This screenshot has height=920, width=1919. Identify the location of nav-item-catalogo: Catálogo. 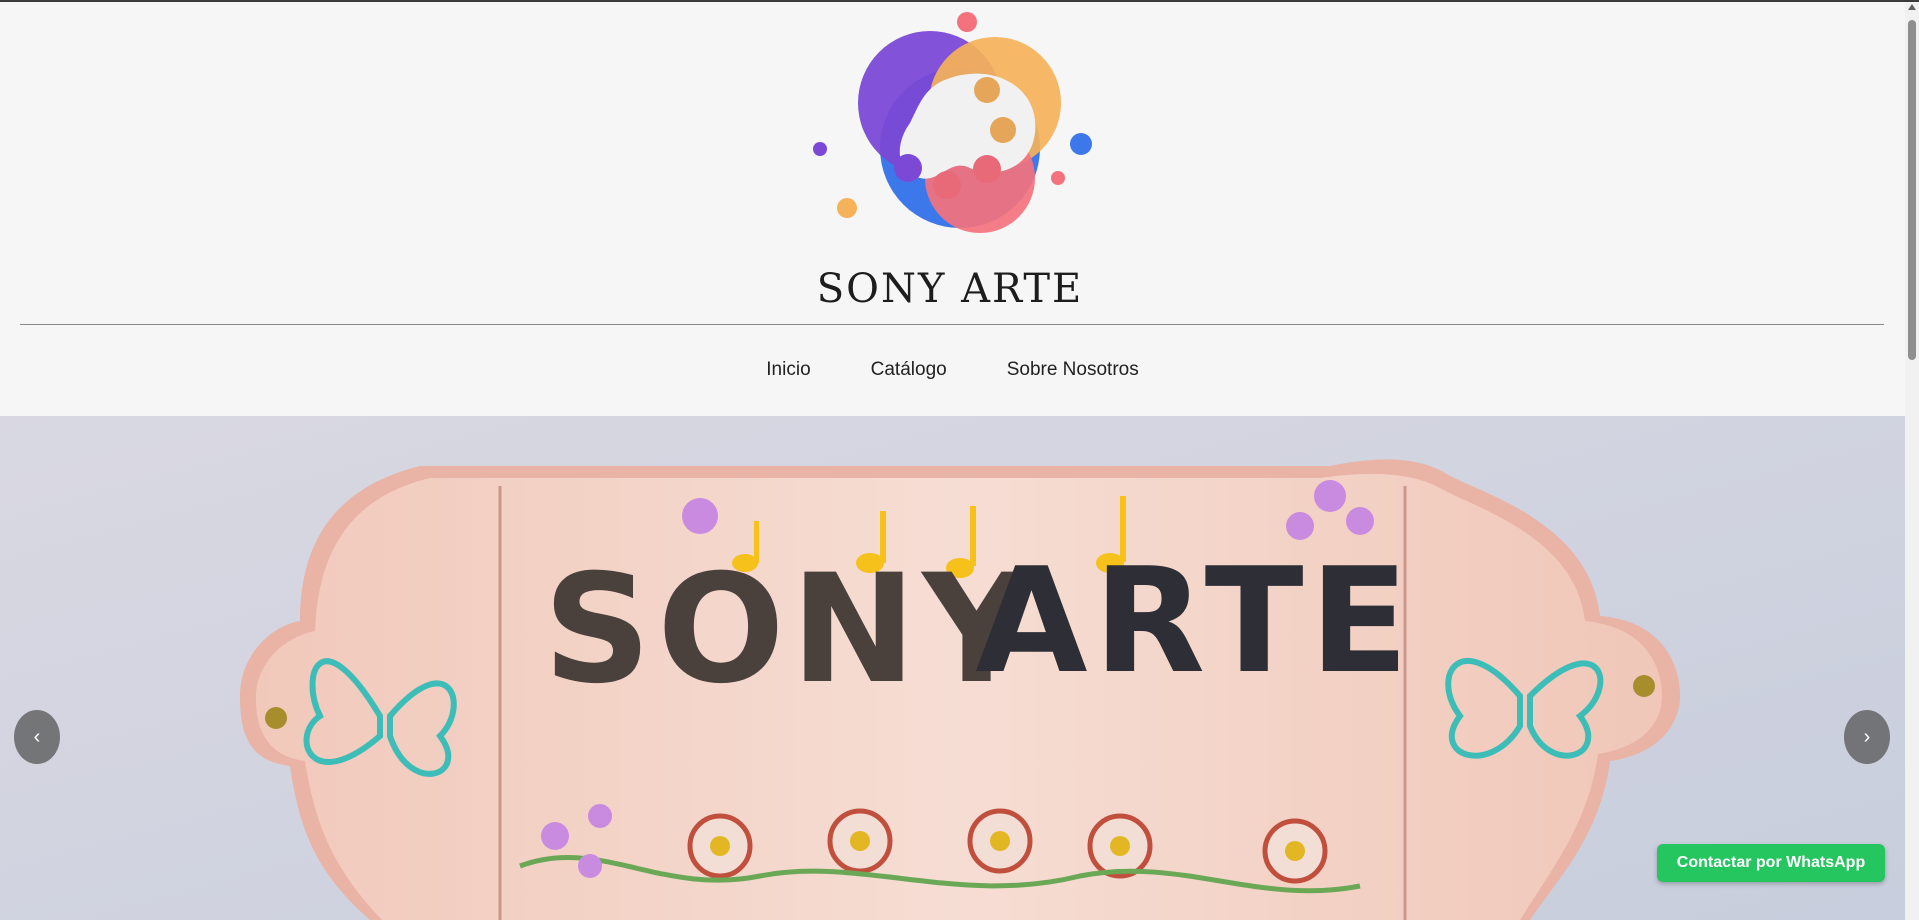
(909, 370).